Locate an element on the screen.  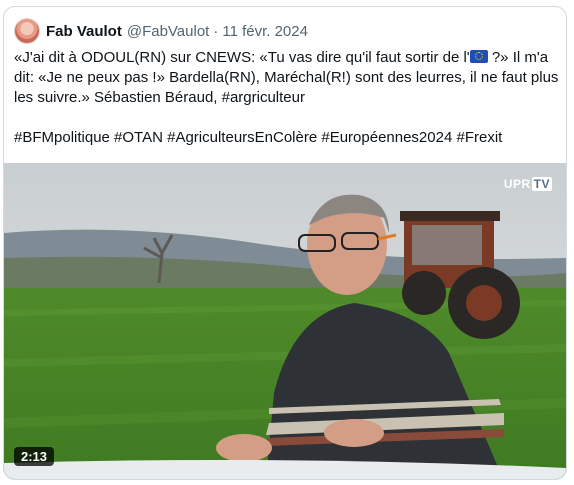
author-name: Fab Vaulot is located at coordinates (84, 31).